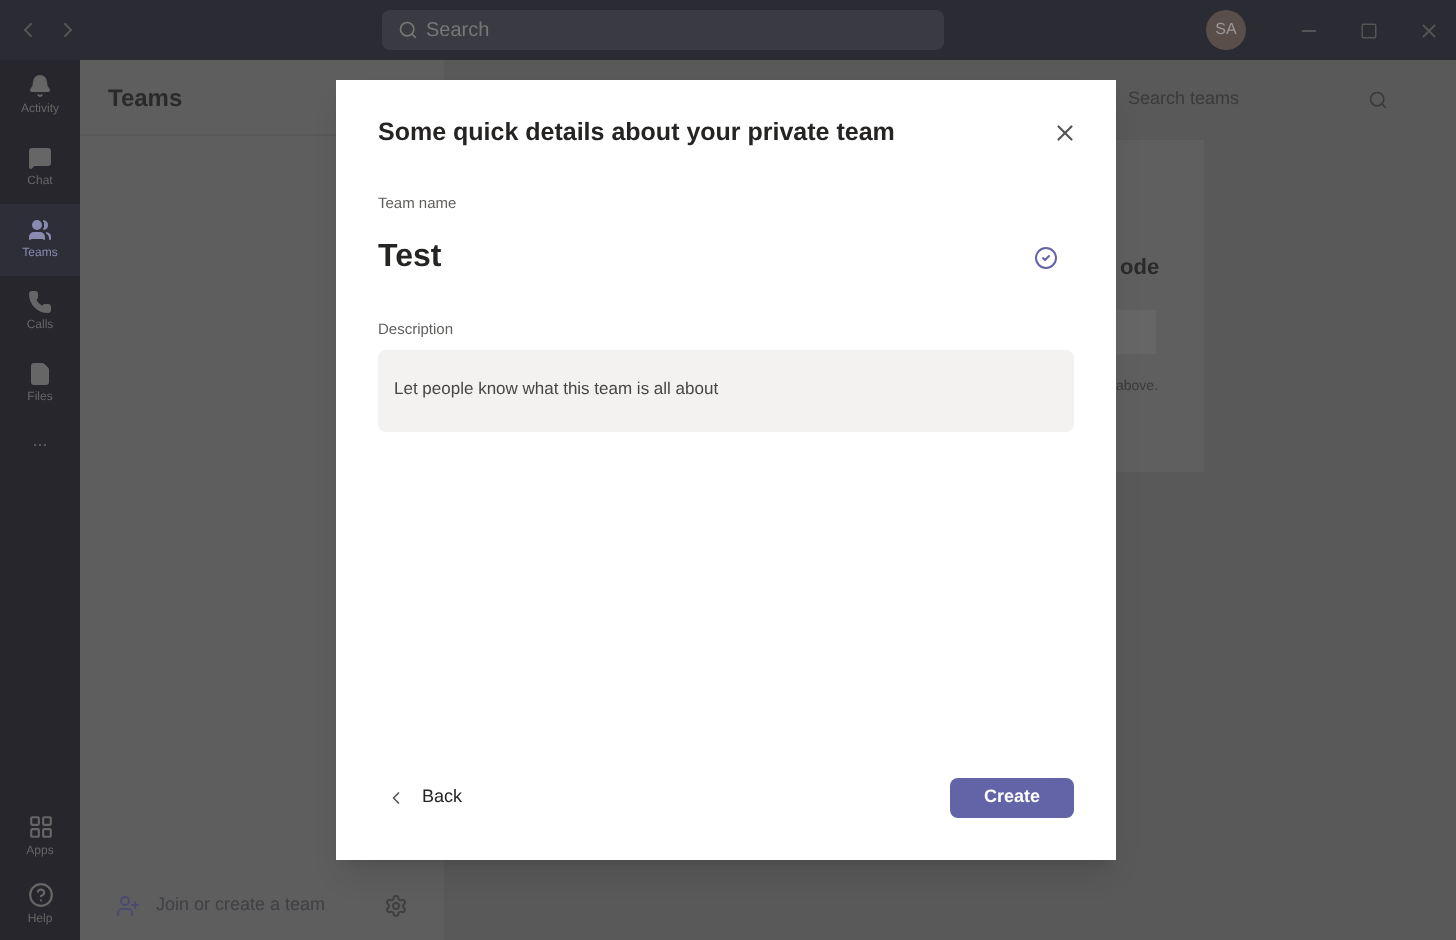  I want to click on code-field, so click(1136, 331).